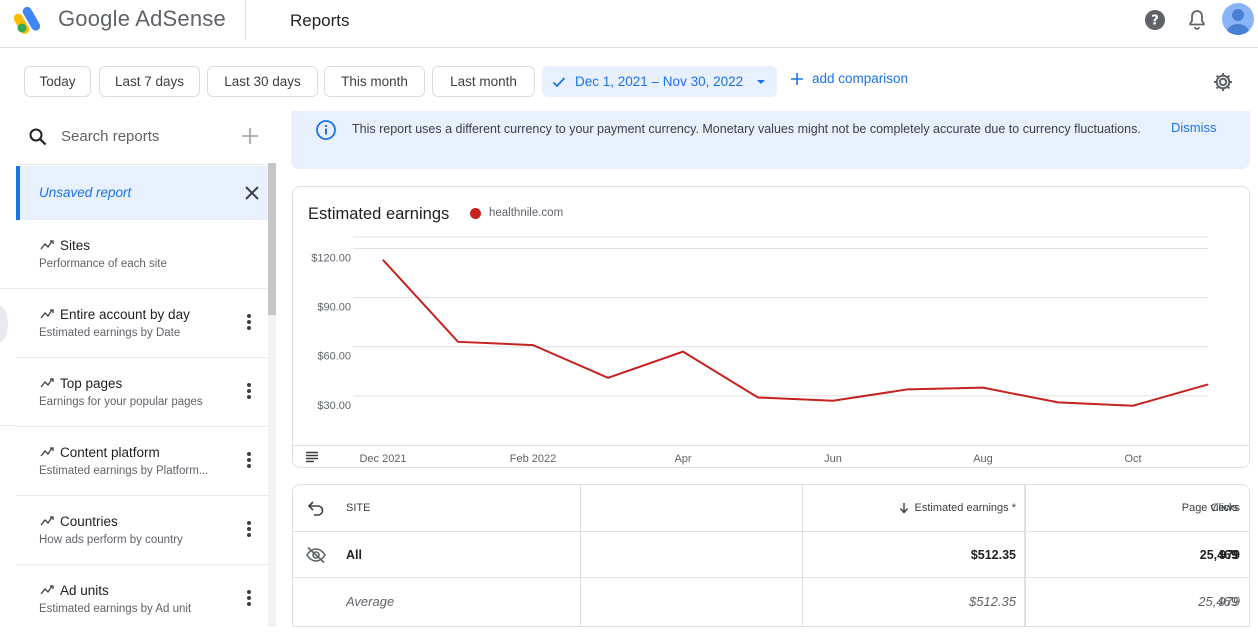 Image resolution: width=1258 pixels, height=634 pixels. I want to click on add-comparison-label: add comparison, so click(860, 78).